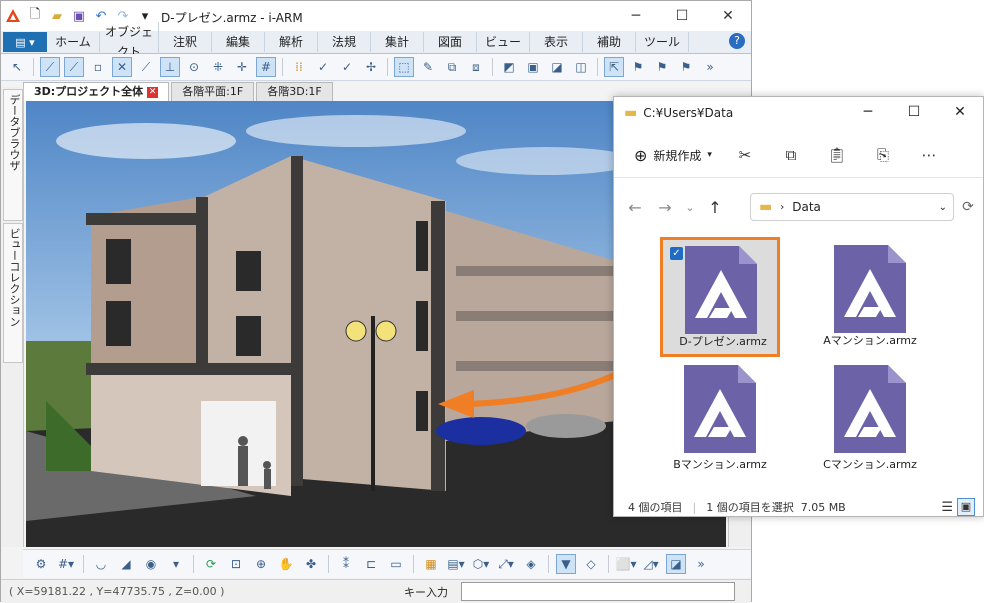  What do you see at coordinates (50, 67) in the screenshot?
I see `endpoint-snap-icon: ⟋` at bounding box center [50, 67].